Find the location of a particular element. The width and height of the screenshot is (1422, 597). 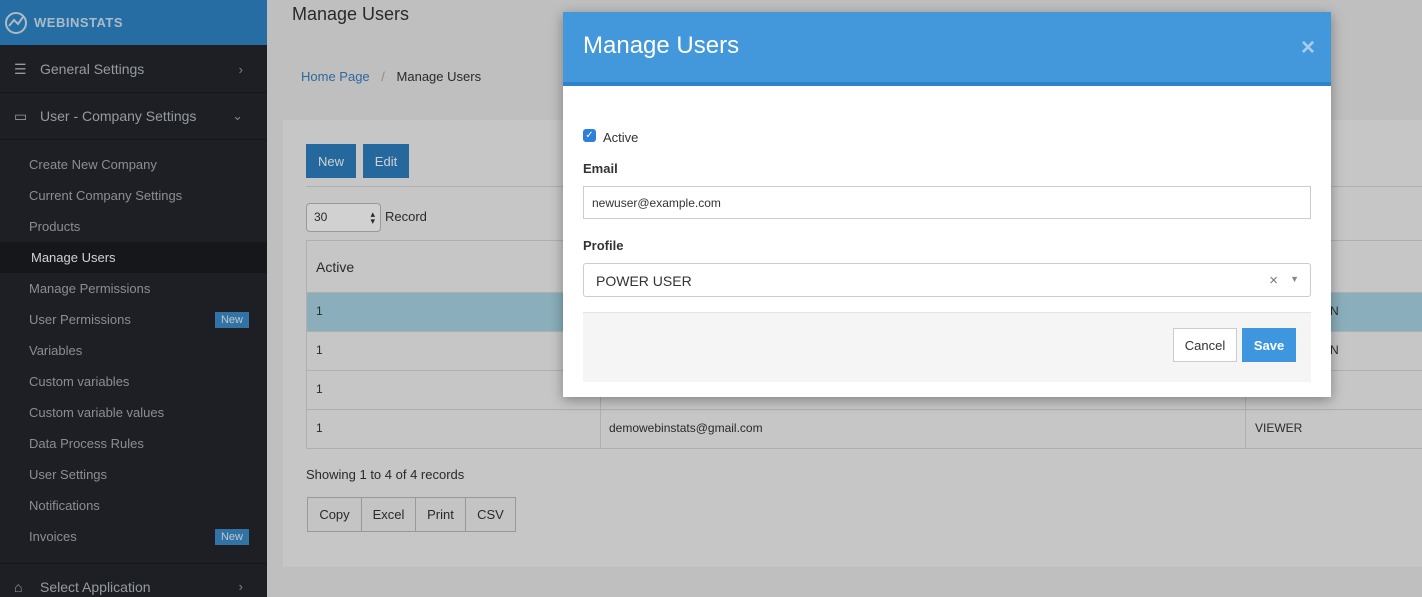

modal-header: Manage Users × is located at coordinates (947, 49).